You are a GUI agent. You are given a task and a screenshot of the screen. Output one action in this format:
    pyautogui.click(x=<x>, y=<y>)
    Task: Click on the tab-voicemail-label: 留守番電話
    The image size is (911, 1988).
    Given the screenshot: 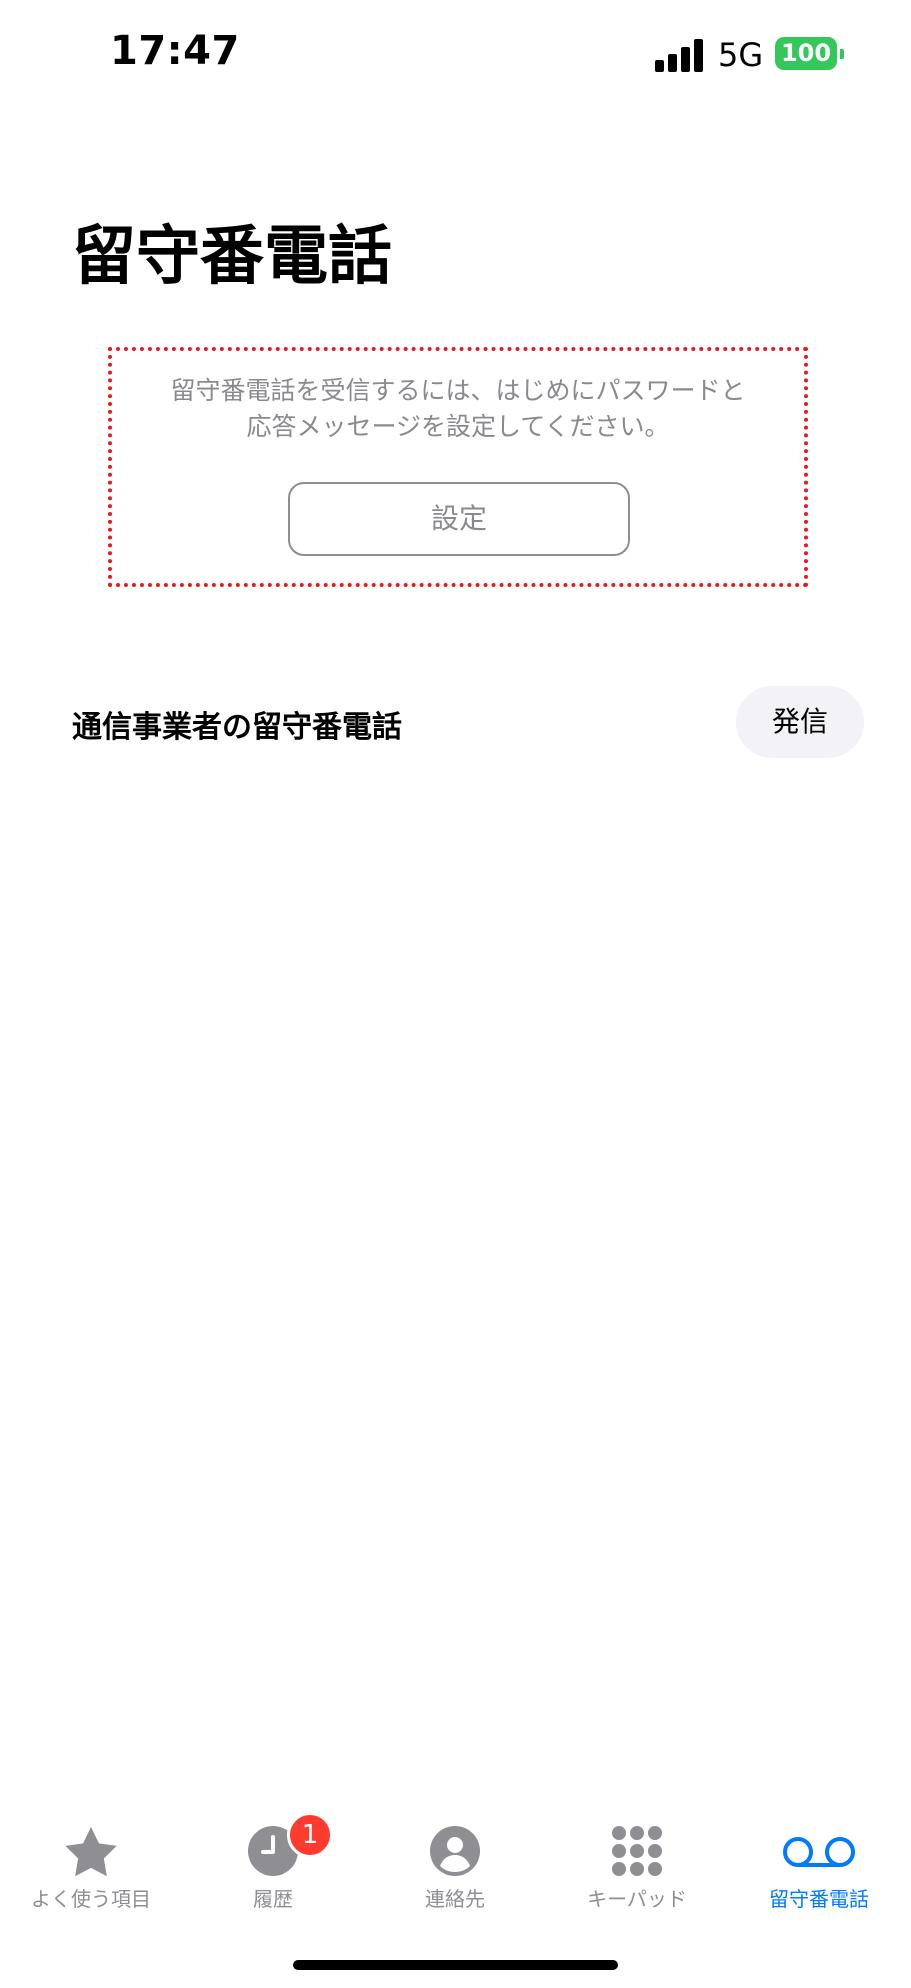 What is the action you would take?
    pyautogui.click(x=819, y=1899)
    